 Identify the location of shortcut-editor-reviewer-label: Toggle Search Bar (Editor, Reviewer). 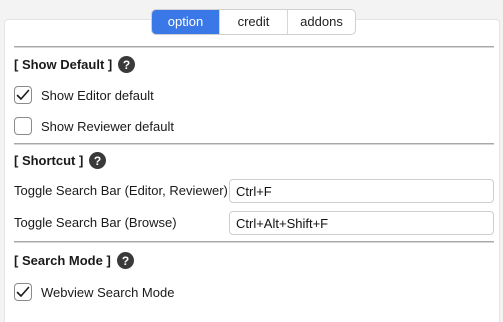
(121, 190).